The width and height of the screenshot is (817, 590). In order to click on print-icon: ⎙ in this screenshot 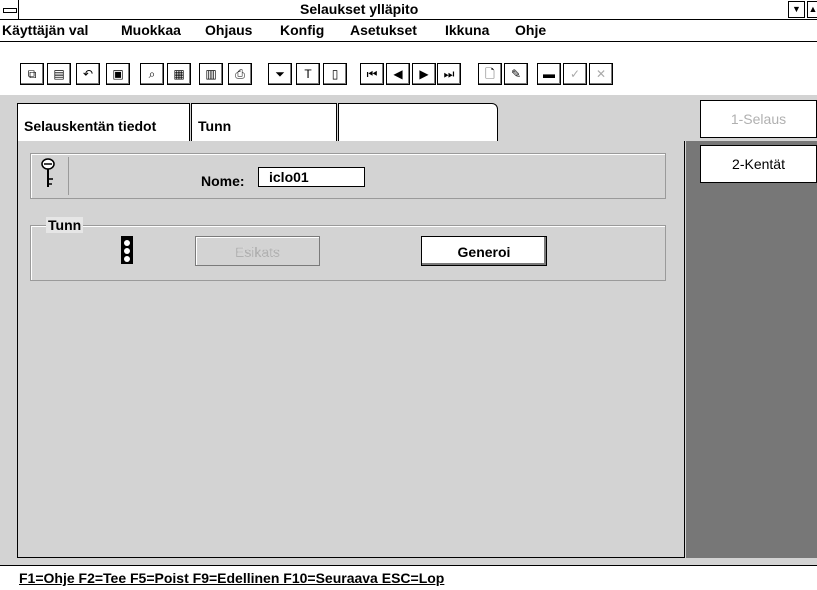, I will do `click(240, 74)`.